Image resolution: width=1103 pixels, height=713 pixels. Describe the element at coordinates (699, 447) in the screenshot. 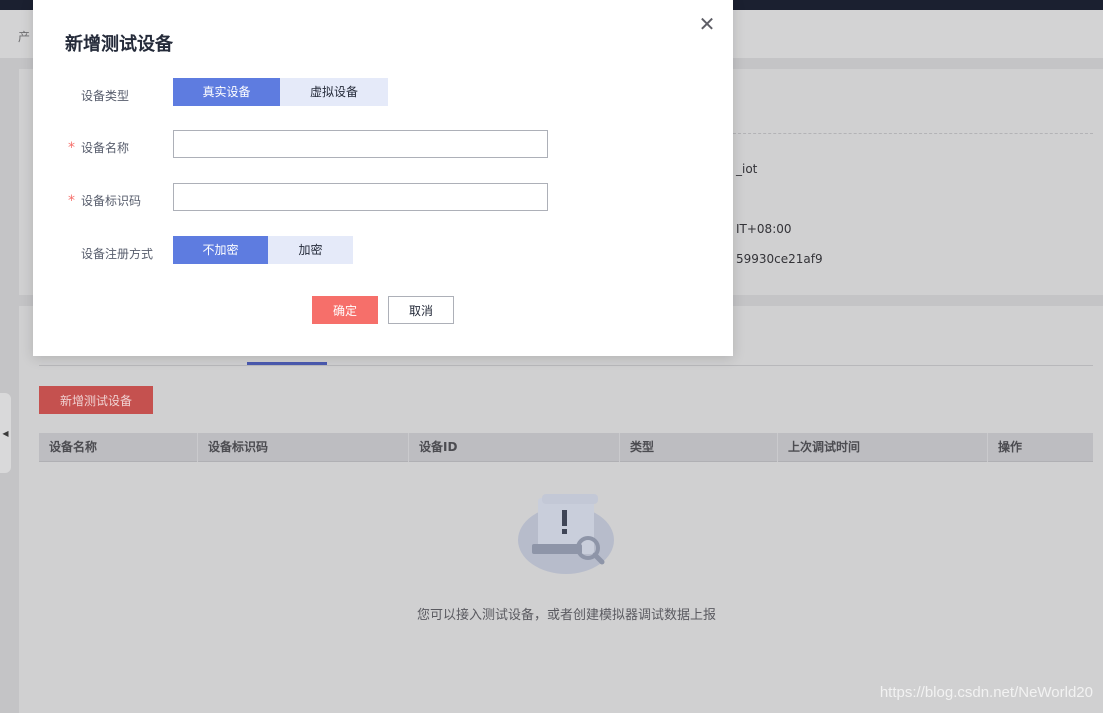

I see `column-header-type: 类型` at that location.